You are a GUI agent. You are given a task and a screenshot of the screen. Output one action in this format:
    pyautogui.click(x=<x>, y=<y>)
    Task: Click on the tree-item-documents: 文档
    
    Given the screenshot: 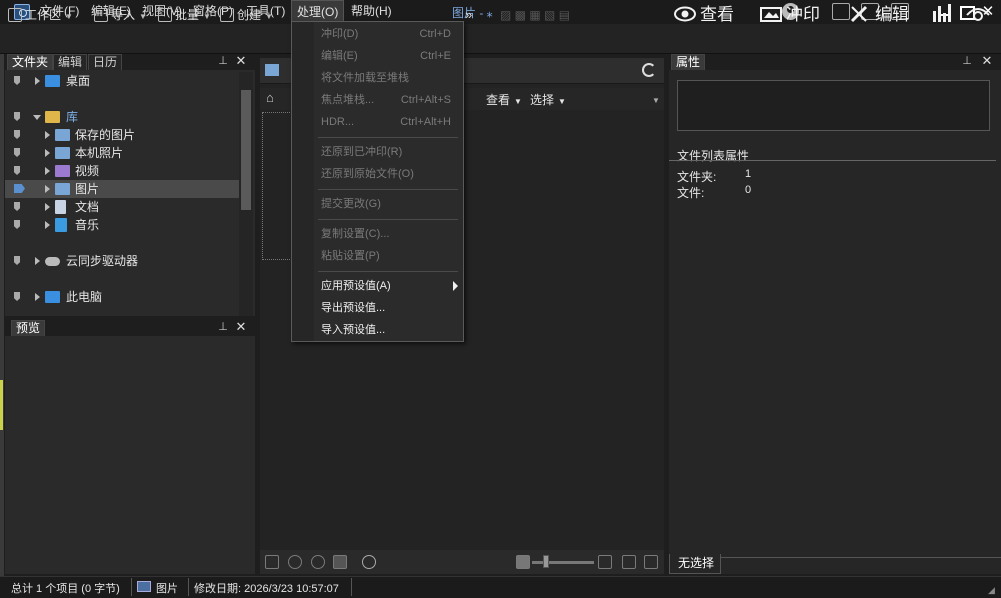 What is the action you would take?
    pyautogui.click(x=123, y=207)
    